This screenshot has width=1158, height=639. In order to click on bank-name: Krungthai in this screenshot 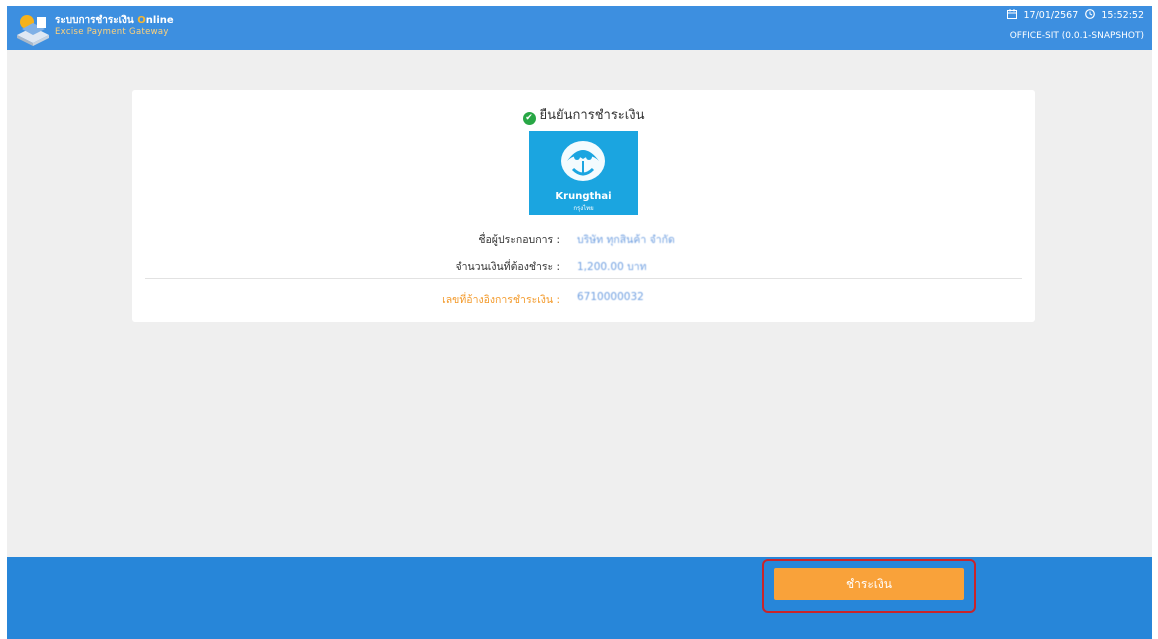, I will do `click(583, 196)`.